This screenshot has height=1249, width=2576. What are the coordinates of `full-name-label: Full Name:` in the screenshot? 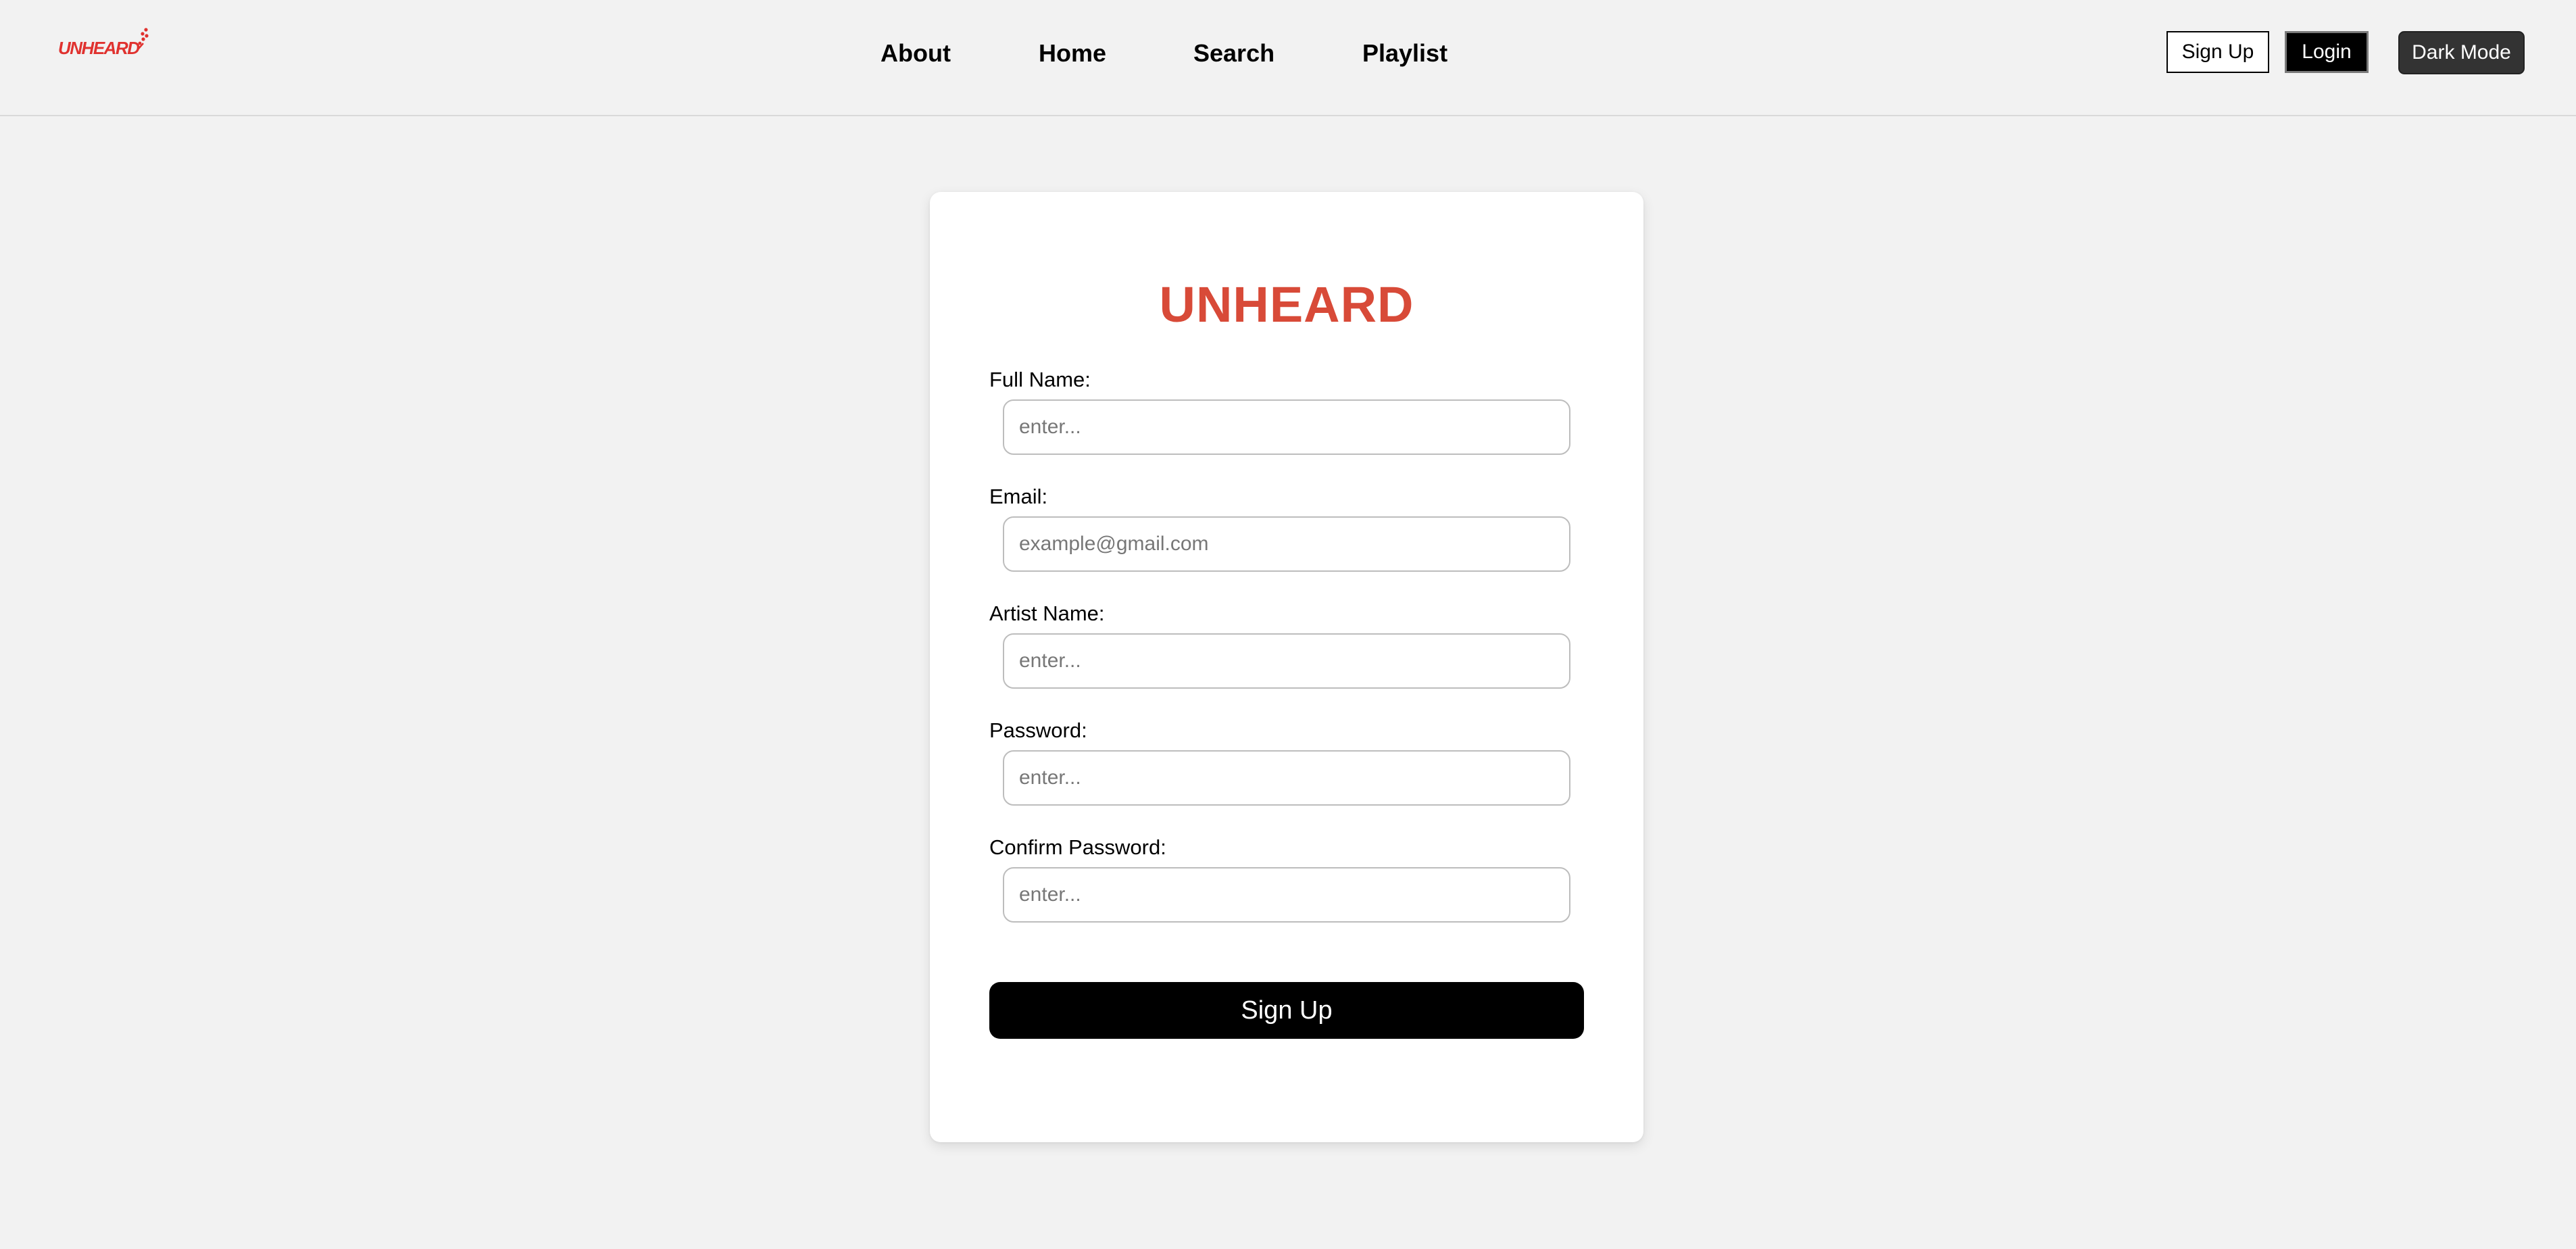 It's located at (1040, 380).